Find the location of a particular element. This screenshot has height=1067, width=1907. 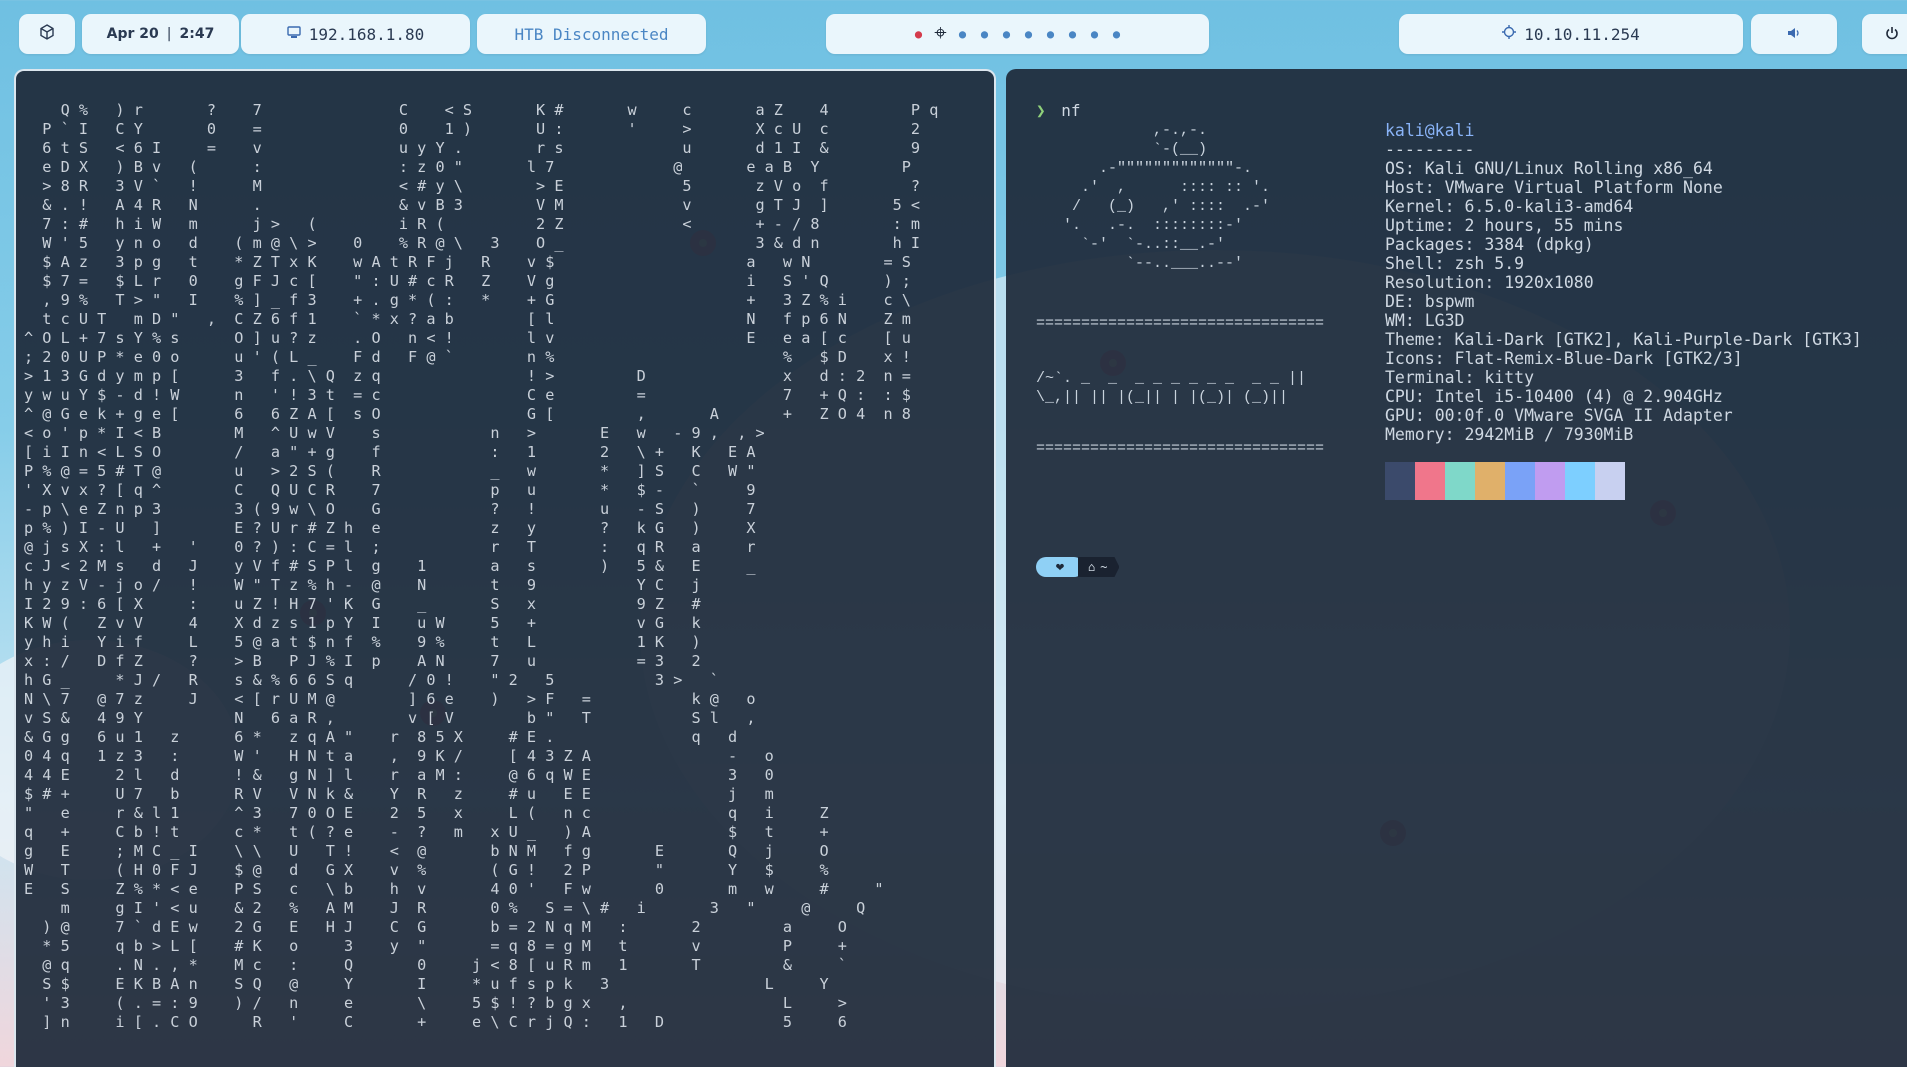

lan-ip-widget: 192.168.1.80 is located at coordinates (355, 34).